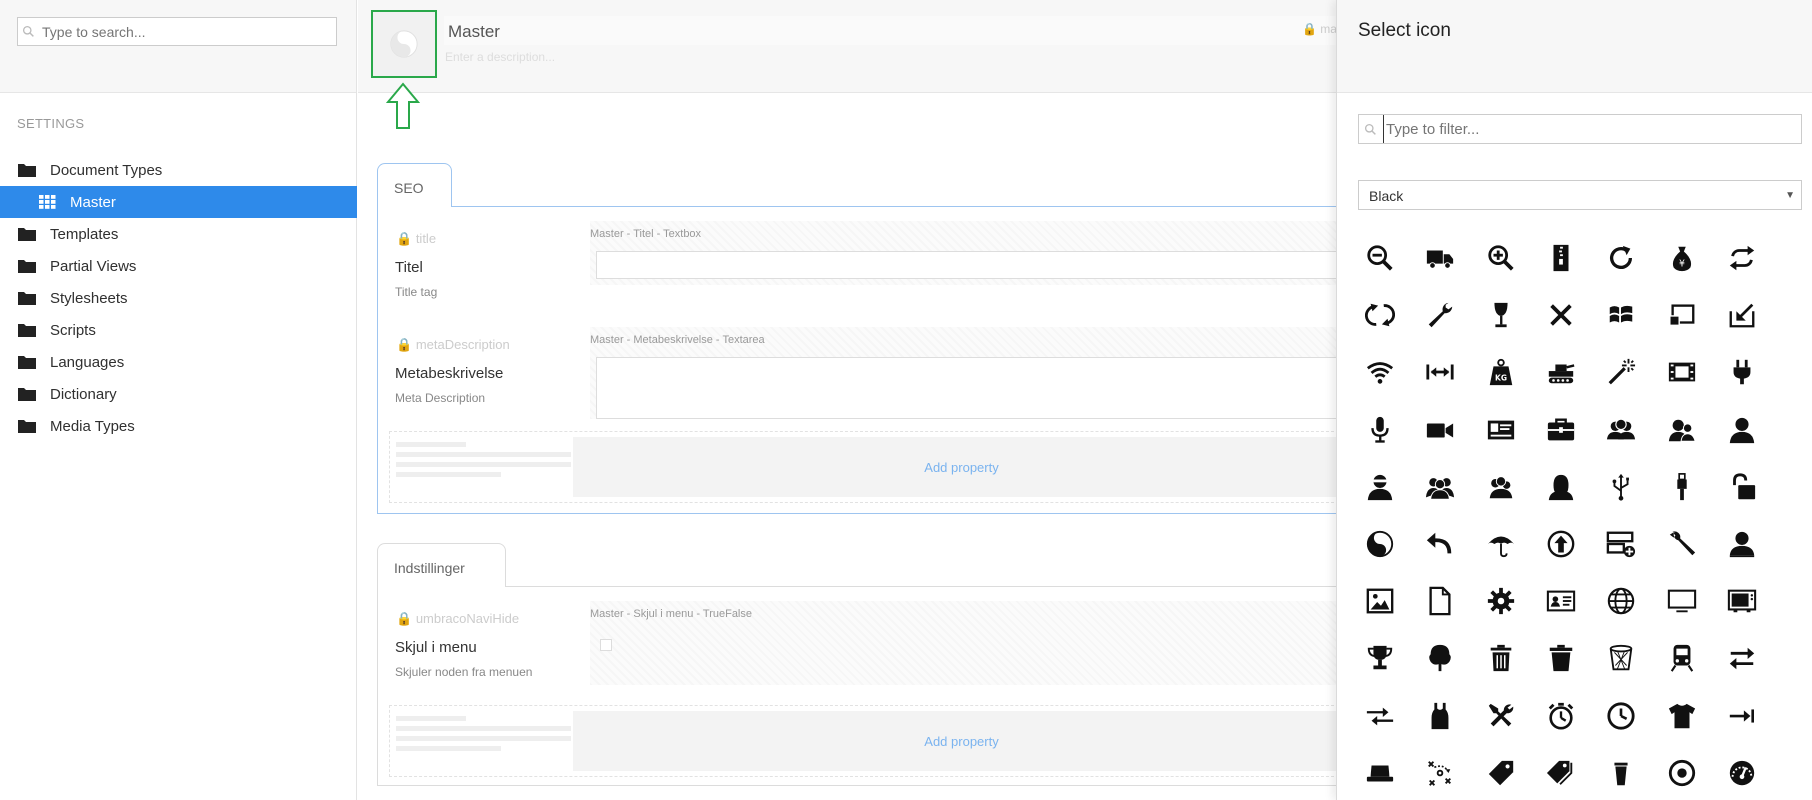  I want to click on group-tab-indstillinger: Indstillinger, so click(441, 565).